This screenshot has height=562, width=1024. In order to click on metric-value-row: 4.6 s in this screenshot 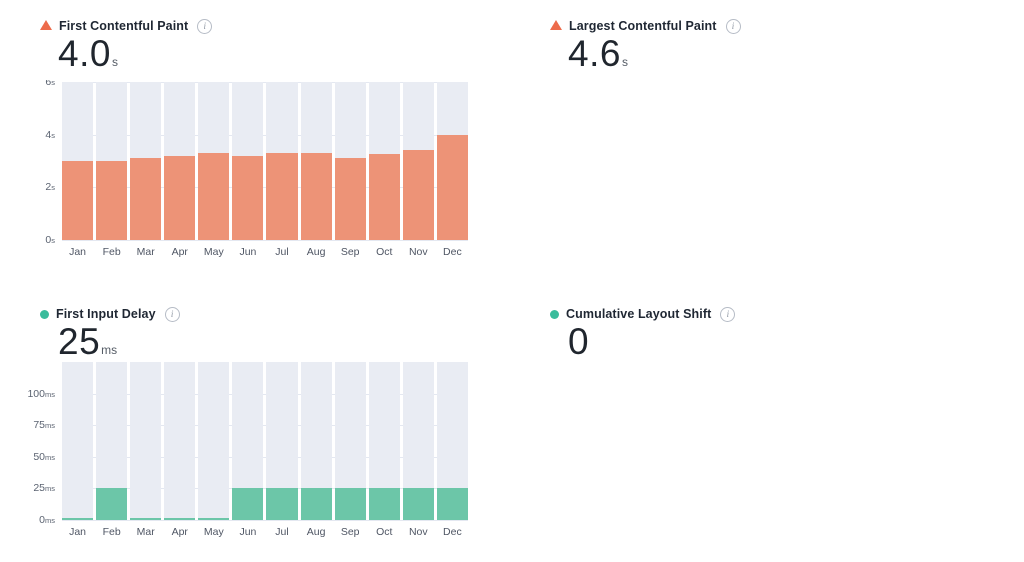, I will do `click(787, 54)`.